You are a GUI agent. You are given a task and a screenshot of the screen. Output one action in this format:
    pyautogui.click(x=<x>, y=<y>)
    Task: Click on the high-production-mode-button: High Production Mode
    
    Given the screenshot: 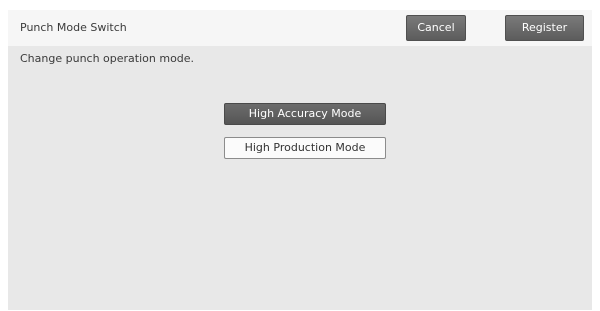 What is the action you would take?
    pyautogui.click(x=305, y=148)
    